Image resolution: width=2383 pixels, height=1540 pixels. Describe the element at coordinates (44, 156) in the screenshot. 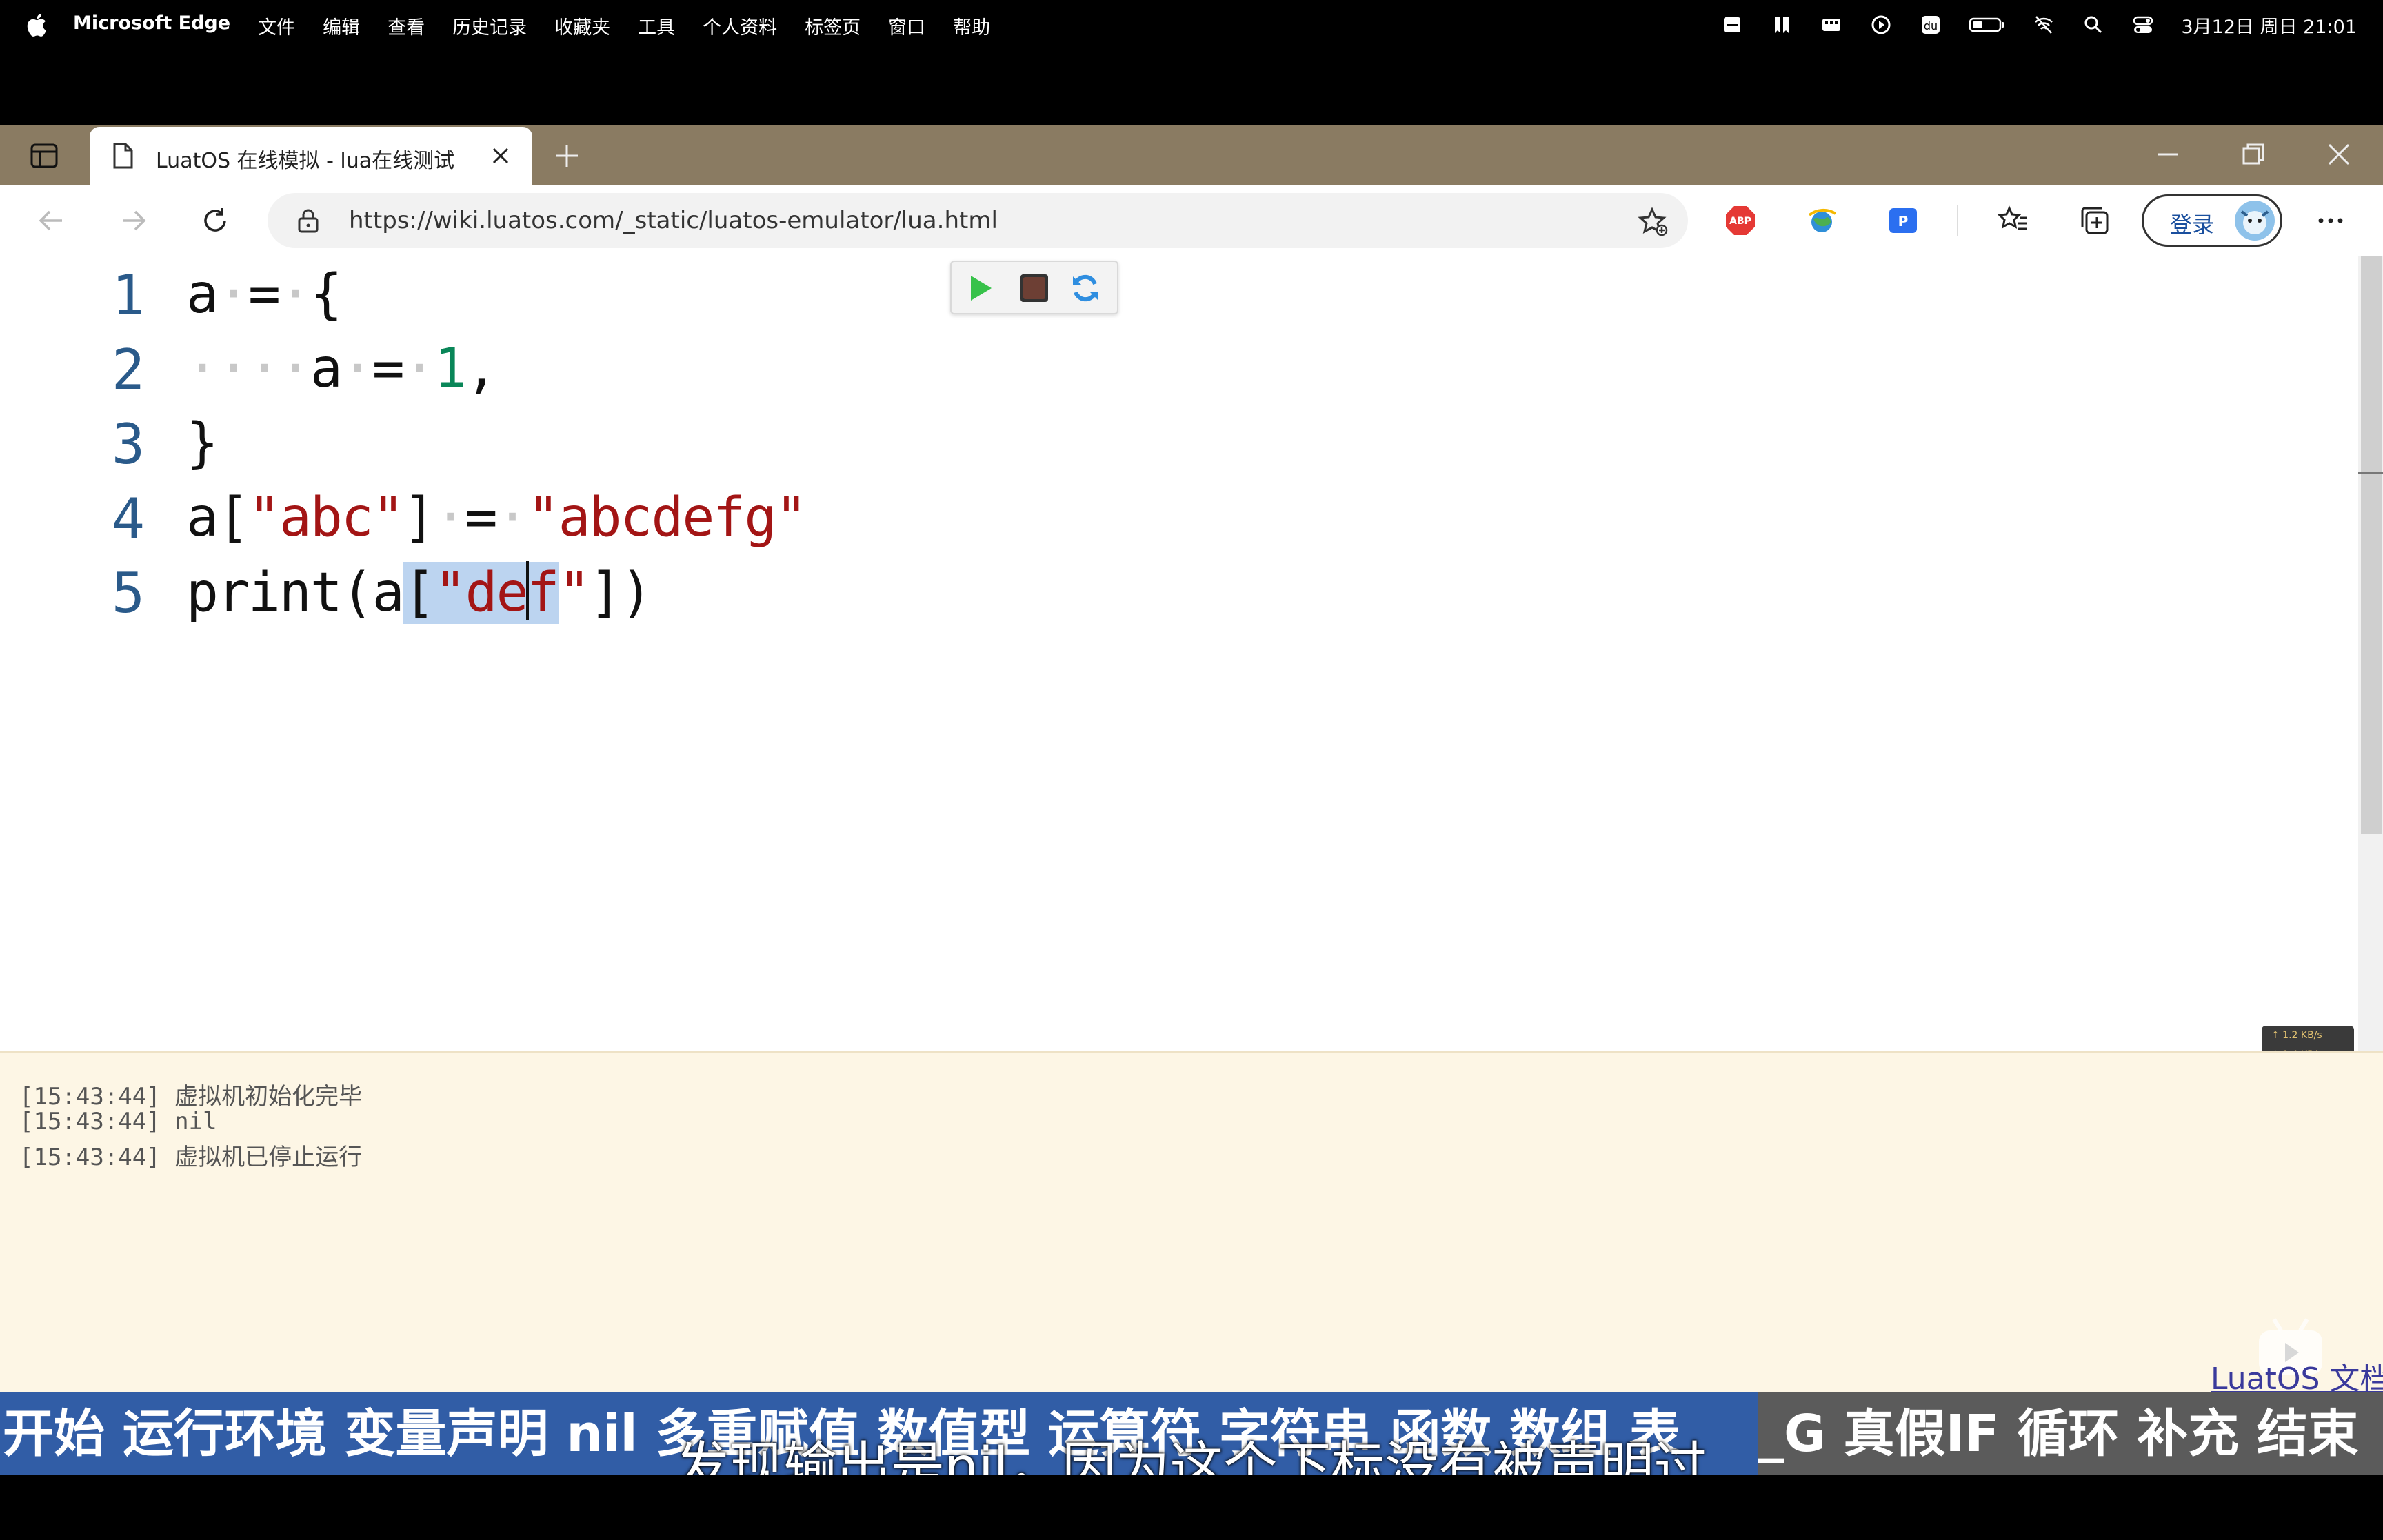

I see `tab-actions-menu-icon` at that location.